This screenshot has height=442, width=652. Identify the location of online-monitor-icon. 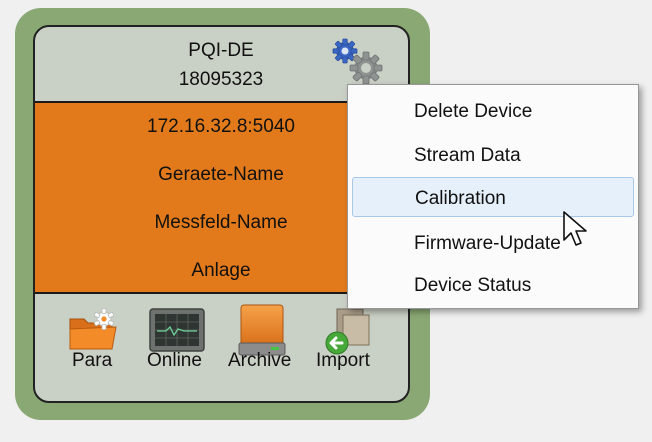
(177, 330).